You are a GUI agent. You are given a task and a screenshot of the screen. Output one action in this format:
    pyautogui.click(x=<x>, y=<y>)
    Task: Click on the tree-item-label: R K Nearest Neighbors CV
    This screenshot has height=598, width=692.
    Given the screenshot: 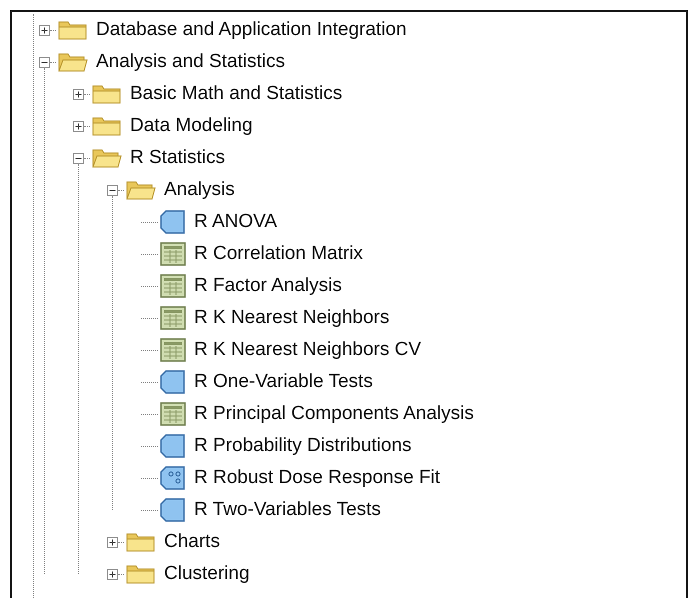 What is the action you would take?
    pyautogui.click(x=308, y=350)
    